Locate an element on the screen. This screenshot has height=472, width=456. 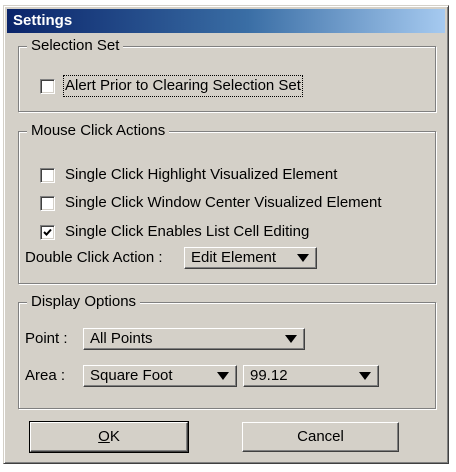
point-label: Point : is located at coordinates (46, 338).